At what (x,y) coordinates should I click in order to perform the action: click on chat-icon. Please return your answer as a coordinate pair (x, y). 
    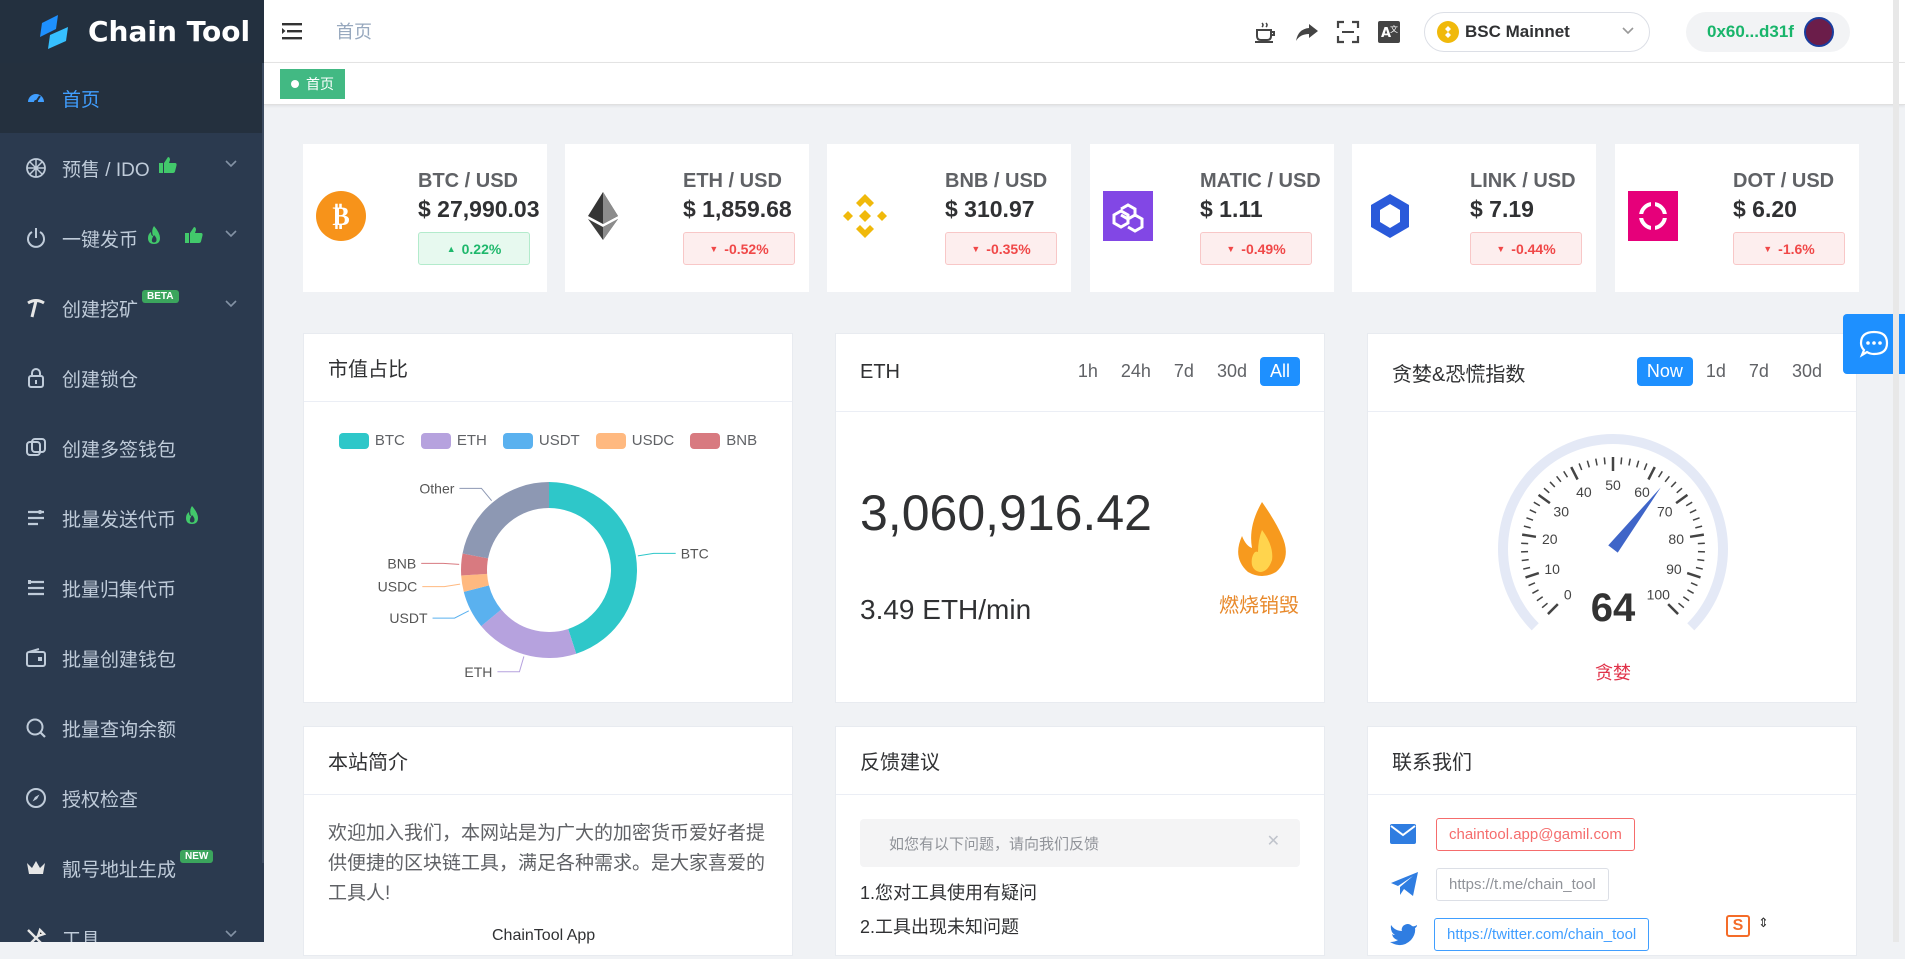
    Looking at the image, I should click on (1874, 344).